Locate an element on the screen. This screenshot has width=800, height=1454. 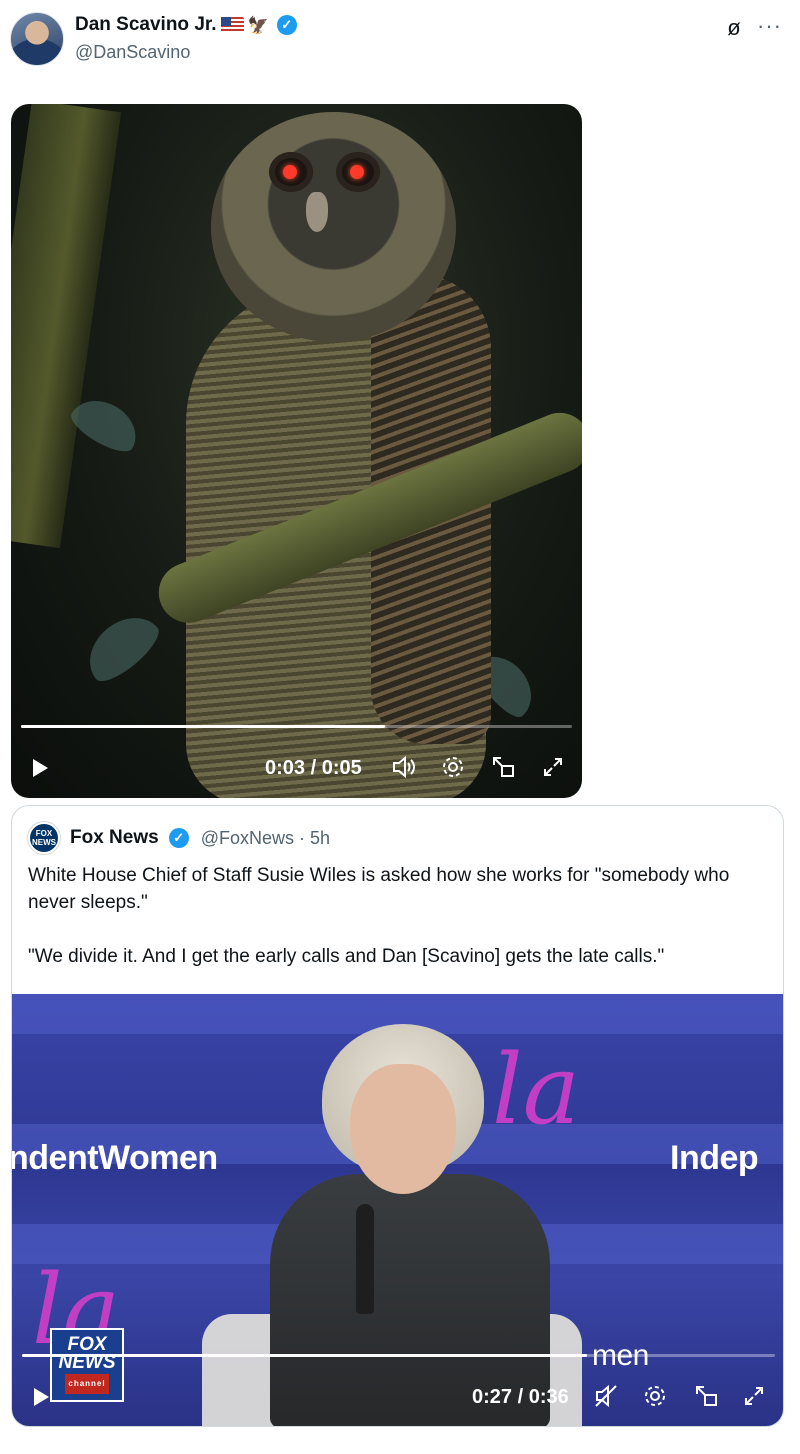
eagle-icon: 🦅 is located at coordinates (258, 25).